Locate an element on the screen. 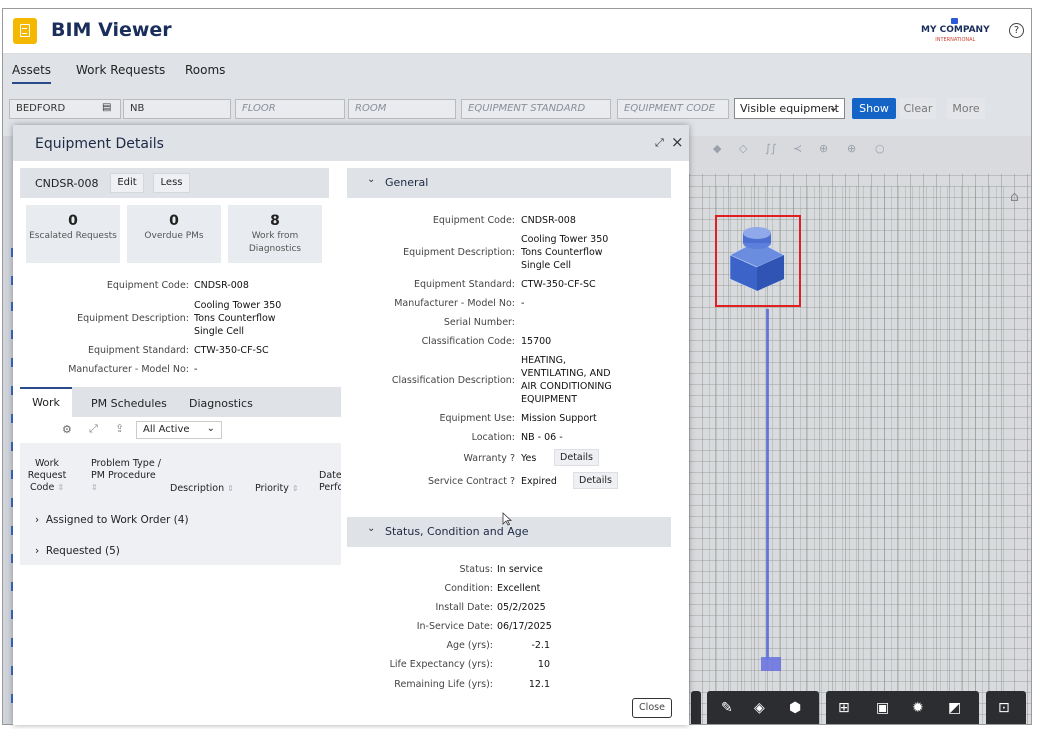 The width and height of the screenshot is (1044, 729). viewer-toolbar-3: ⊡ is located at coordinates (1006, 707).